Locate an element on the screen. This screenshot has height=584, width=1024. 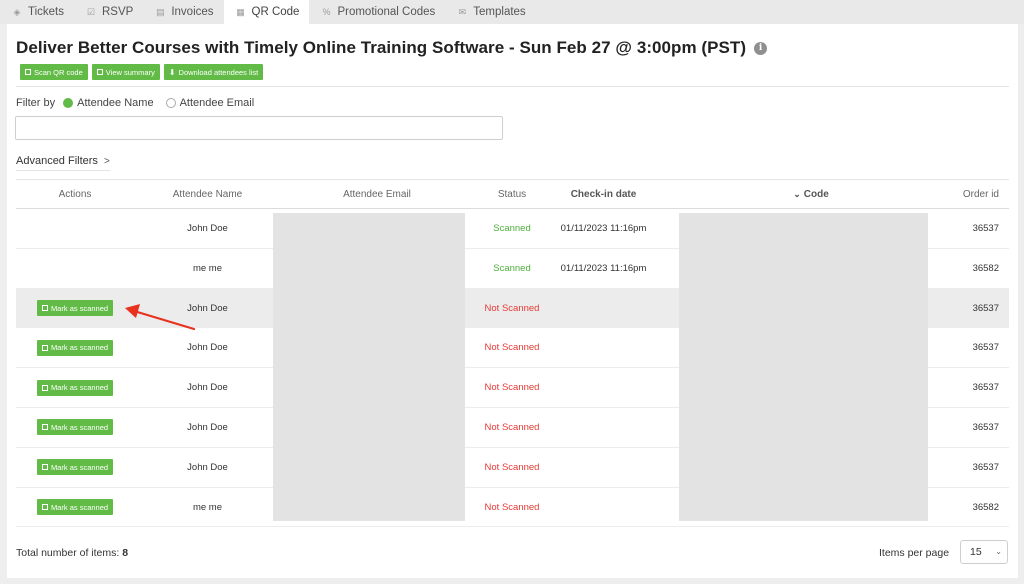
order-id-cell: 36582 is located at coordinates (985, 507).